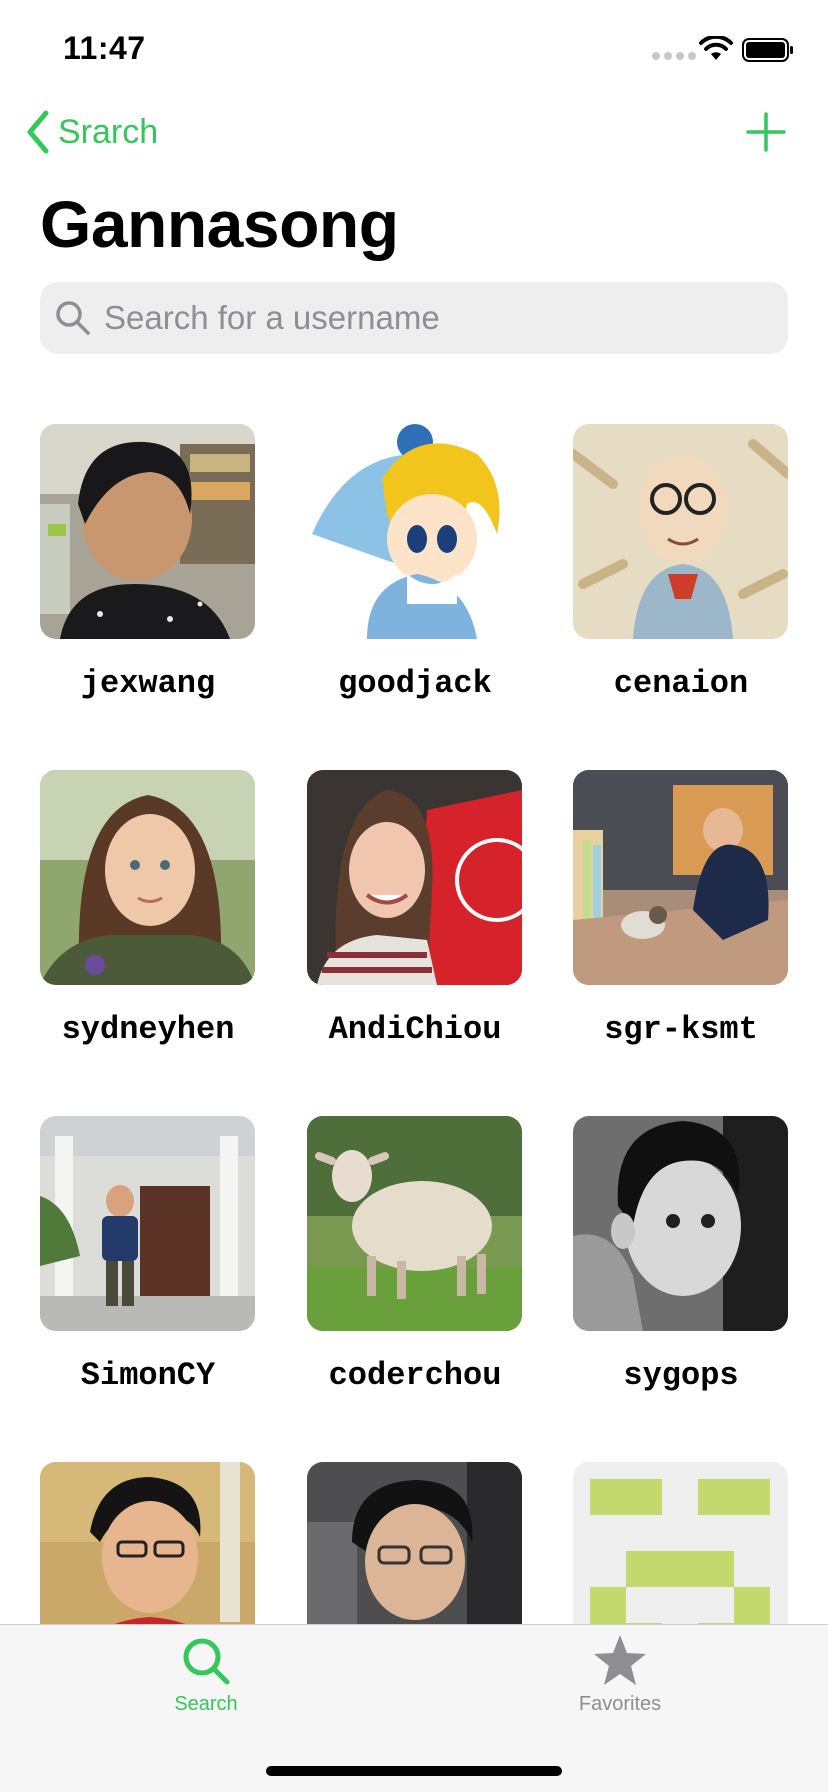  What do you see at coordinates (104, 48) in the screenshot?
I see `status-time: 11:47` at bounding box center [104, 48].